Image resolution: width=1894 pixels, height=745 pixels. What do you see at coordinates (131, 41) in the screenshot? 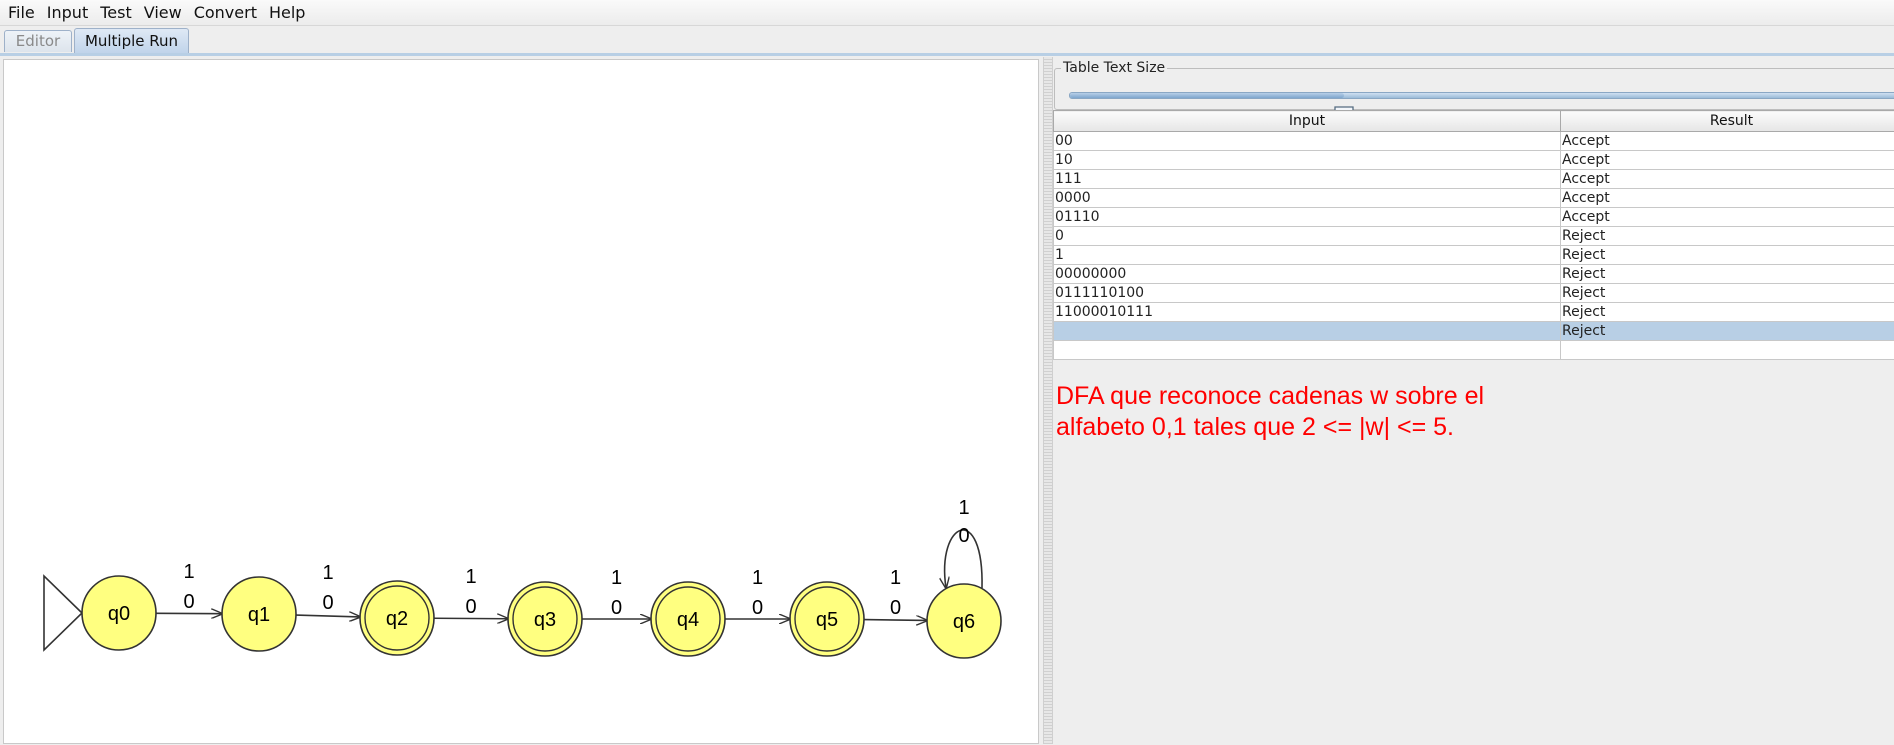
I see `tab-multiple-run: Multiple Run` at bounding box center [131, 41].